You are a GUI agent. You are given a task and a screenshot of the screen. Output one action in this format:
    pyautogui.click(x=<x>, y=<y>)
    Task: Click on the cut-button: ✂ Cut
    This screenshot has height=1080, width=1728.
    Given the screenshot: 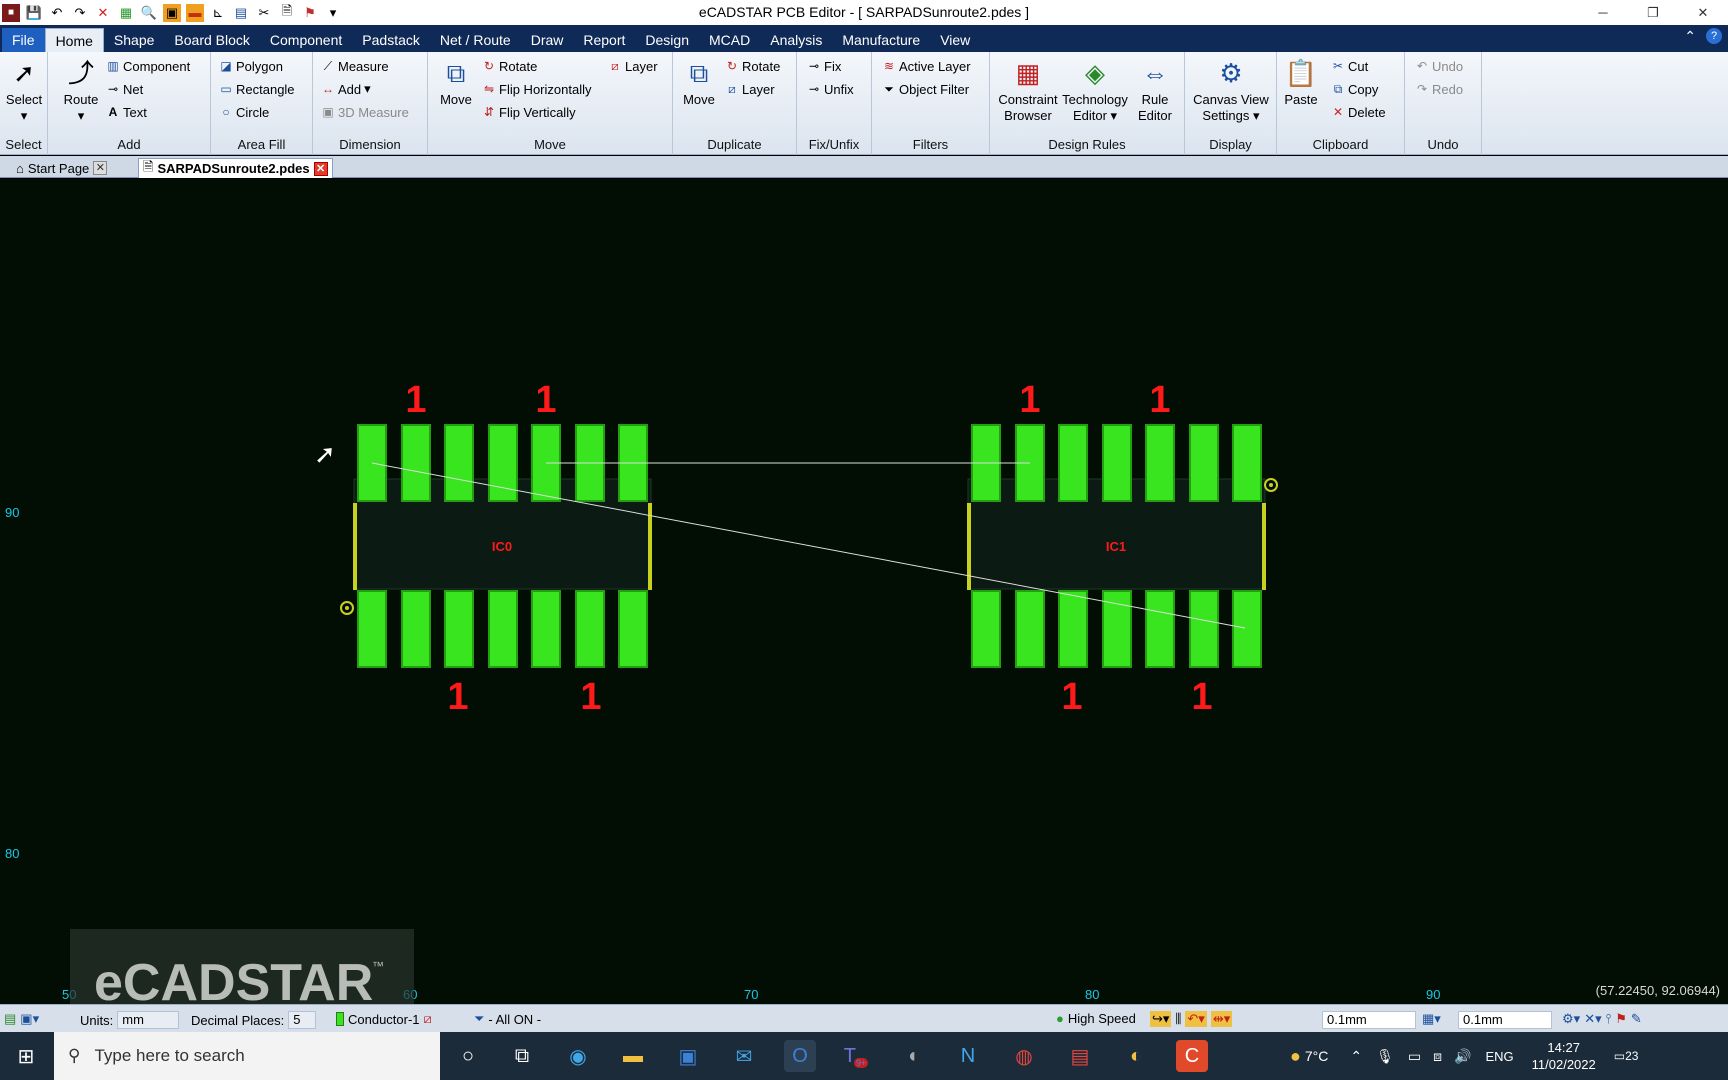 What is the action you would take?
    pyautogui.click(x=1349, y=66)
    